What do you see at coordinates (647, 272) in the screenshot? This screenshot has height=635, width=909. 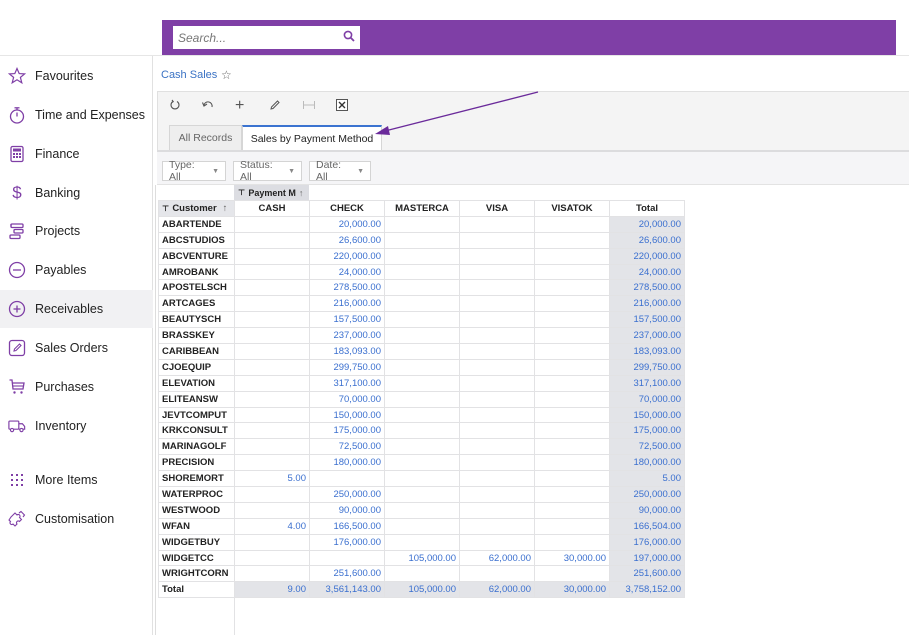 I see `row-total-cell: 24,000.00` at bounding box center [647, 272].